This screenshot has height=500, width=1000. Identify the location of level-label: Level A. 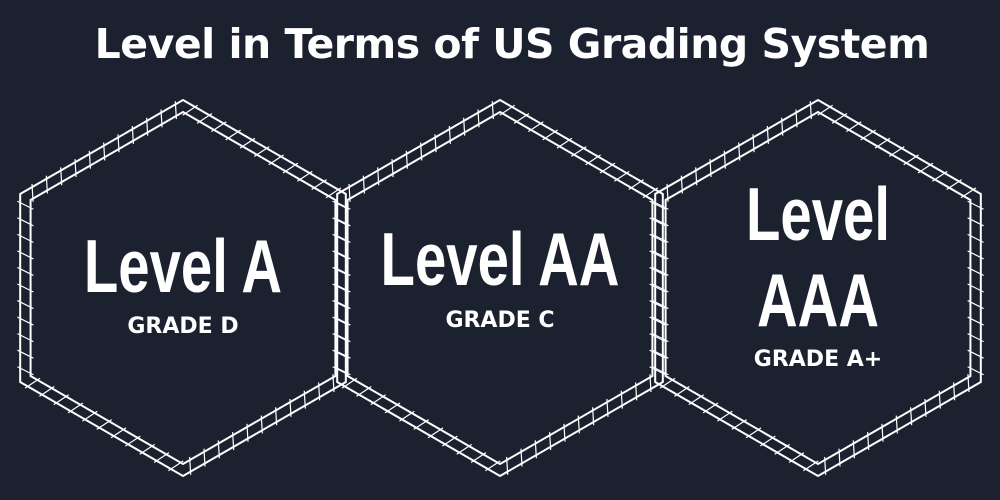
(183, 267).